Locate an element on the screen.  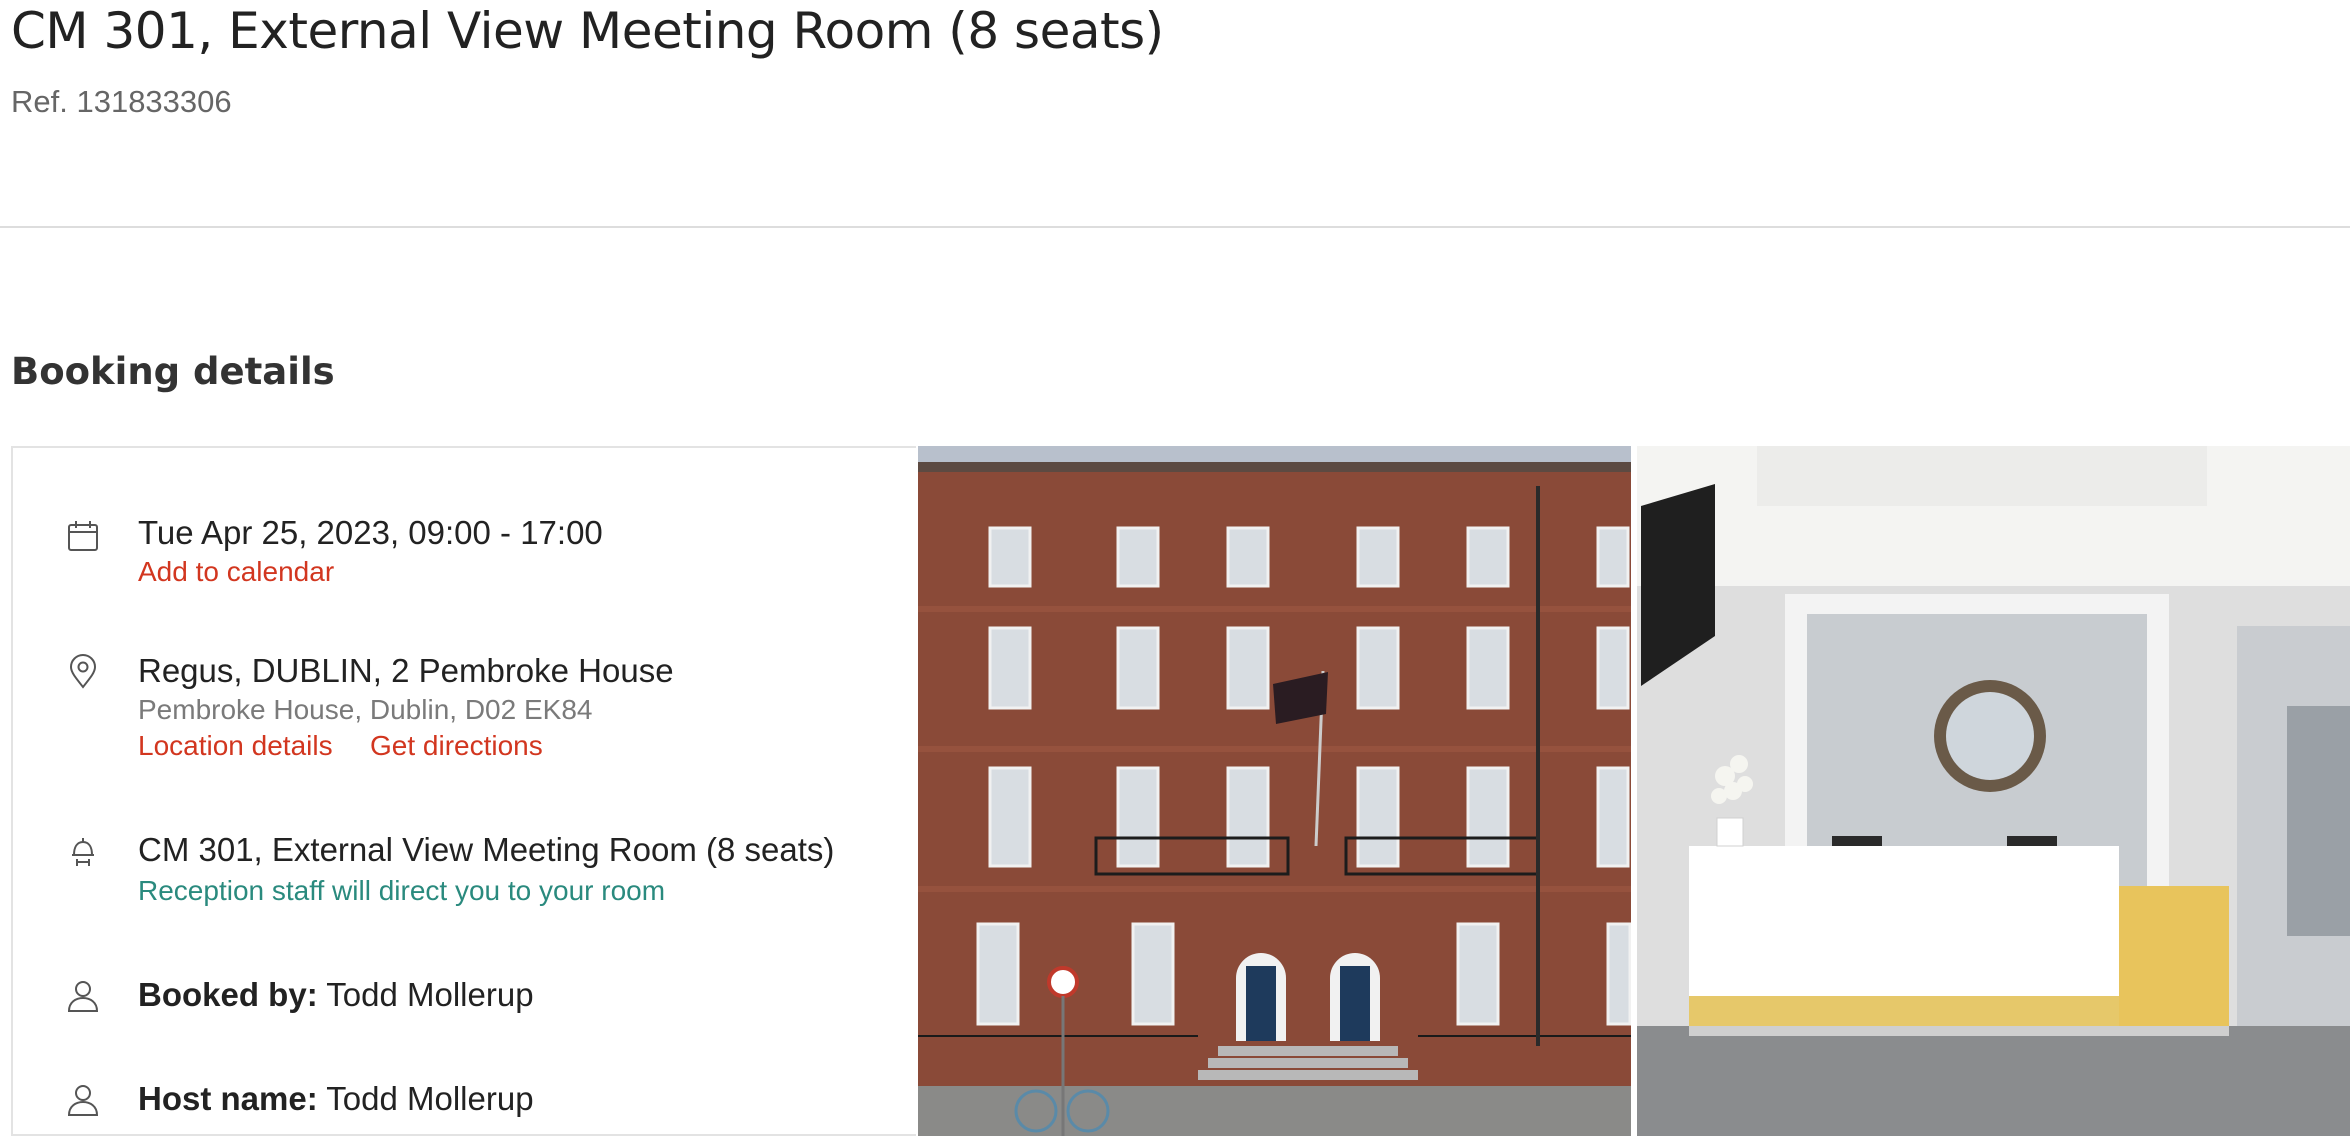
get-directions-link: Get directions is located at coordinates (456, 746).